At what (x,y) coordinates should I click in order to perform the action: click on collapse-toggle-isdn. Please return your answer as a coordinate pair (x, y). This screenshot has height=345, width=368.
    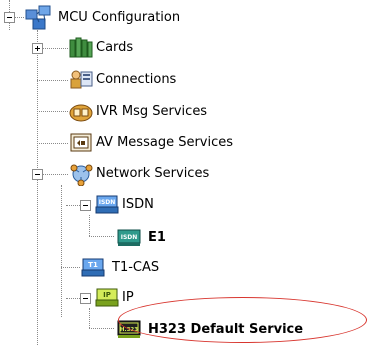
    Looking at the image, I should click on (85, 205).